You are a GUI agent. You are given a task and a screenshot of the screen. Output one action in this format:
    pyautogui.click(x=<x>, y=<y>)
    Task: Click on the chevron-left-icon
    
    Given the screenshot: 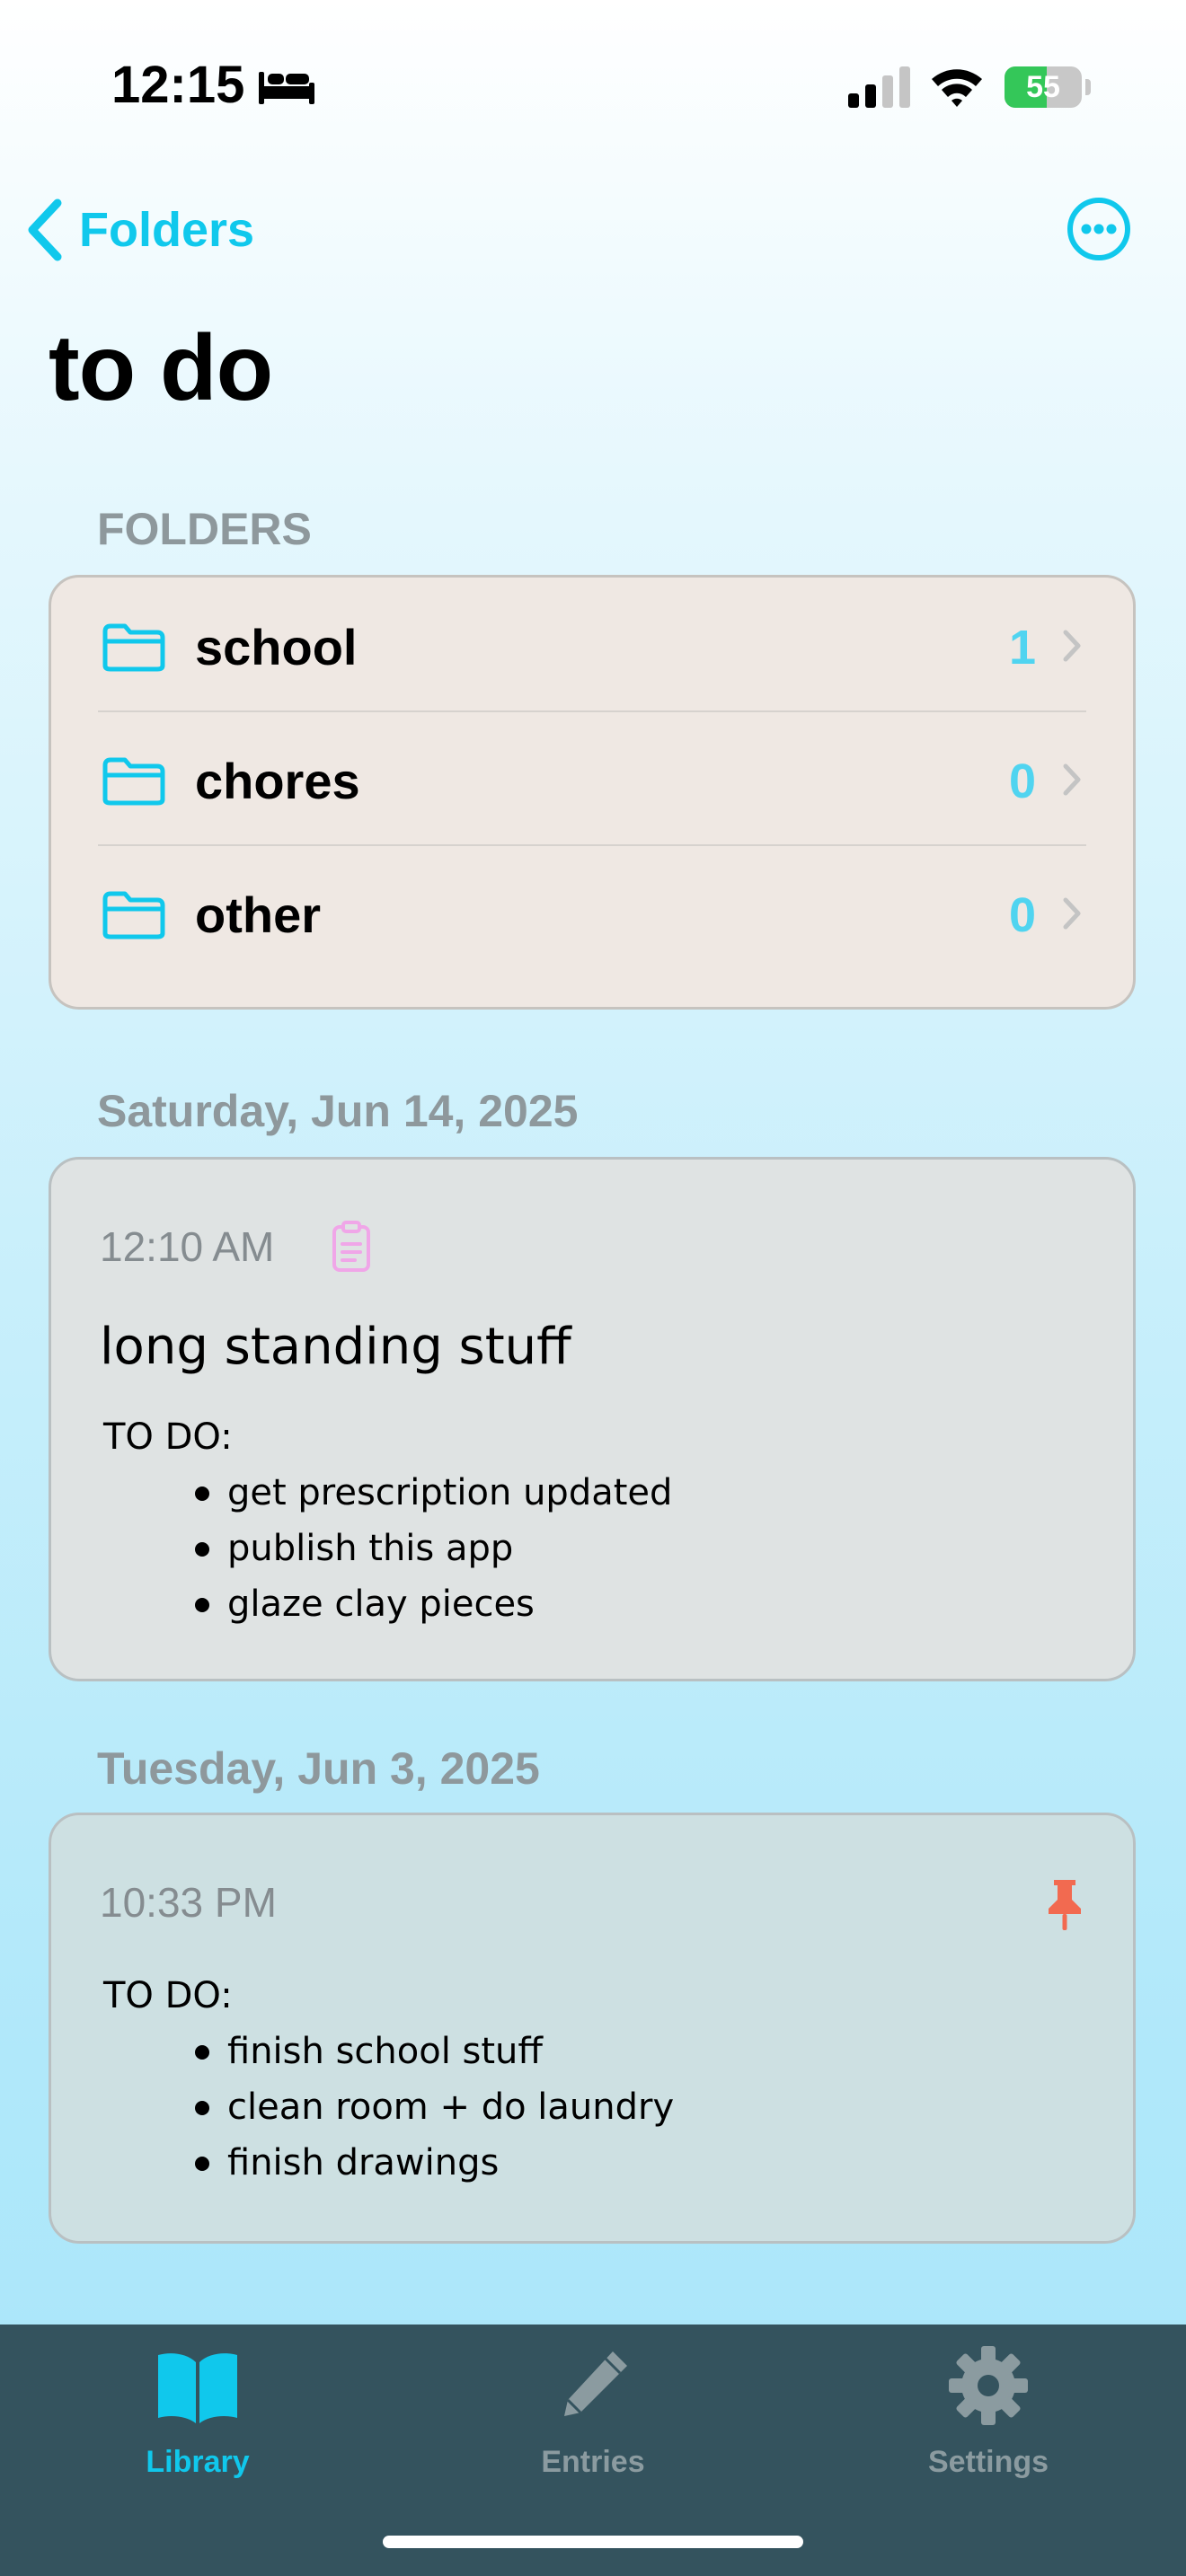 What is the action you would take?
    pyautogui.click(x=45, y=229)
    